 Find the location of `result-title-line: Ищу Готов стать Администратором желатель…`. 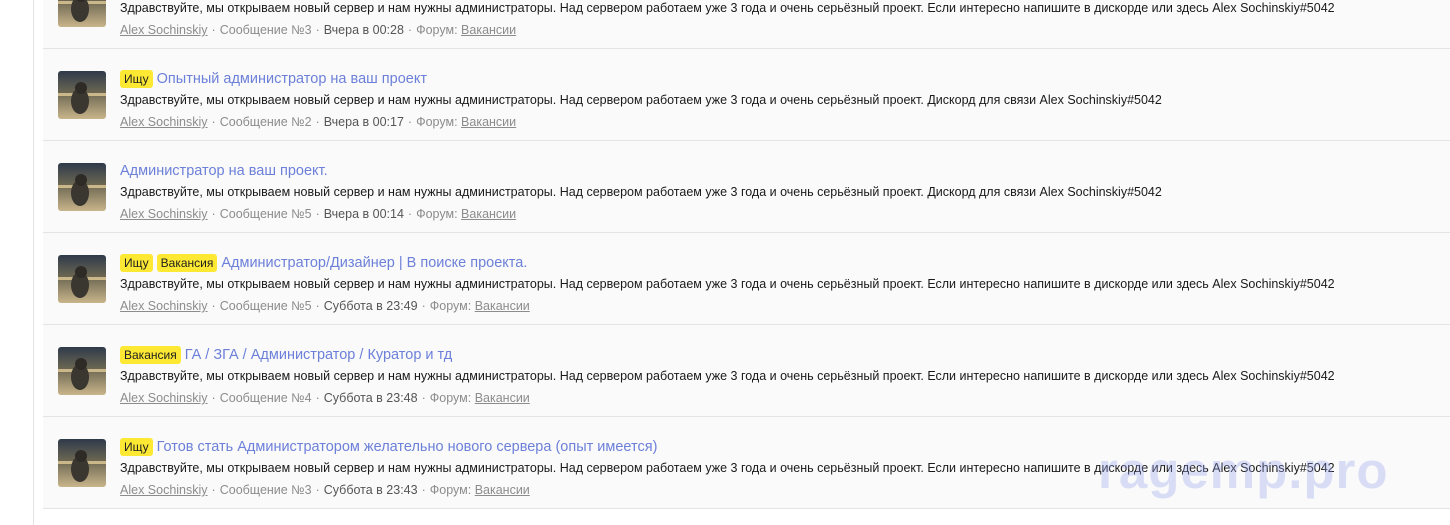

result-title-line: Ищу Готов стать Администратором желатель… is located at coordinates (388, 447).